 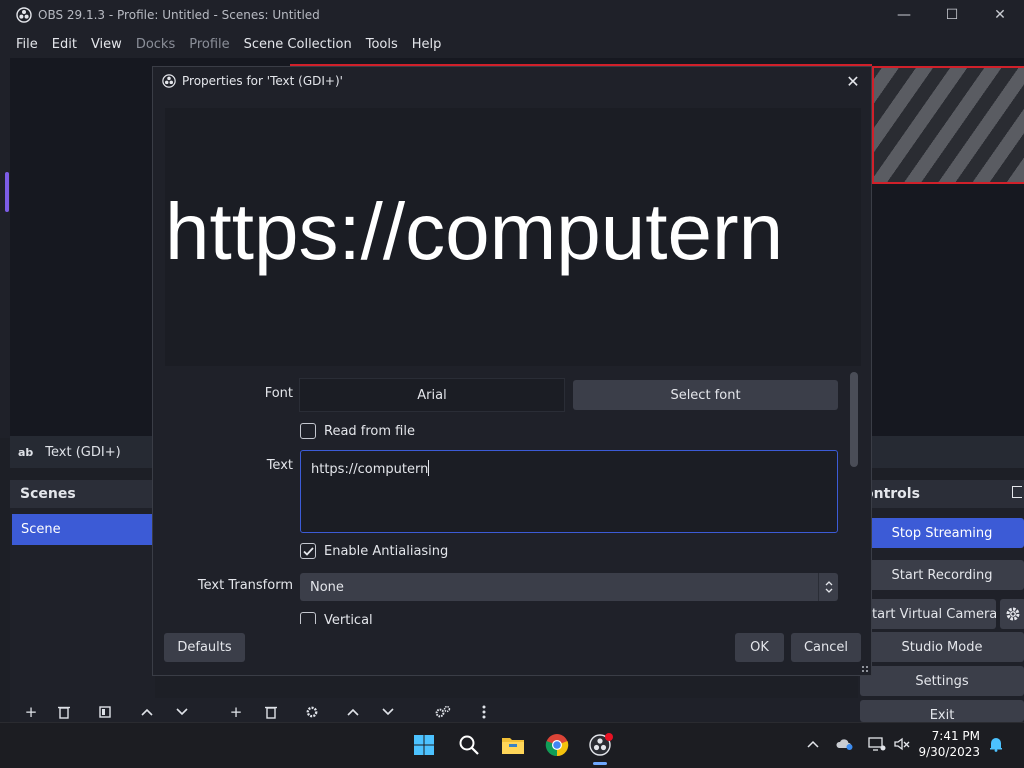 I want to click on vertical-checkbox-clipped: Vertical, so click(x=360, y=618).